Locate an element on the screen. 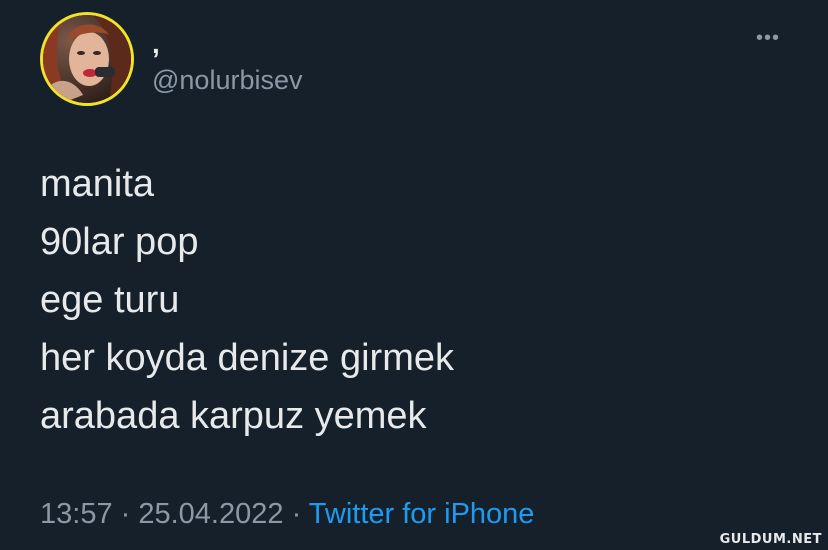  tweet-line: her koyda denize girmek is located at coordinates (247, 358).